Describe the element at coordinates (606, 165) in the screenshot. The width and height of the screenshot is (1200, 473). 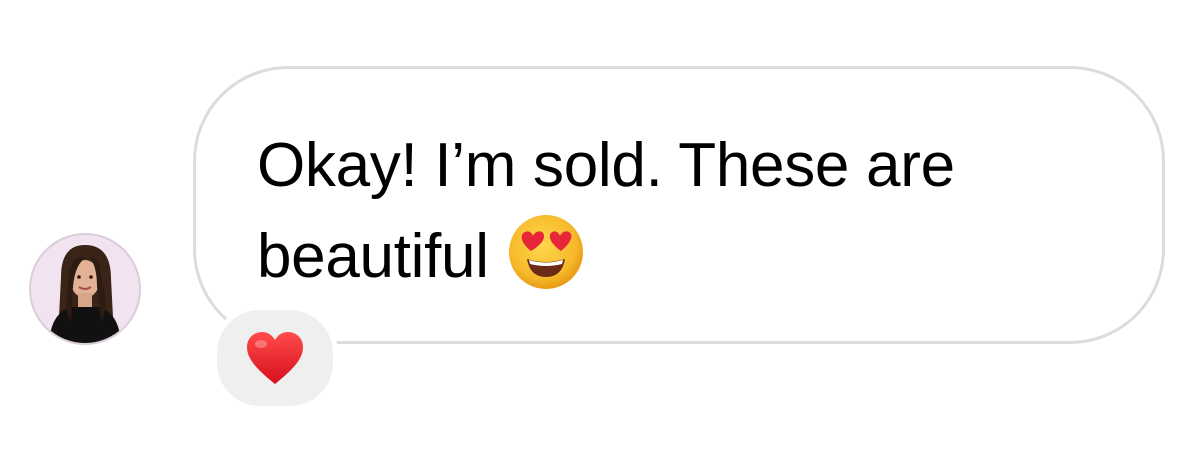
I see `message-line-1: Okay! I’m sold. These are` at that location.